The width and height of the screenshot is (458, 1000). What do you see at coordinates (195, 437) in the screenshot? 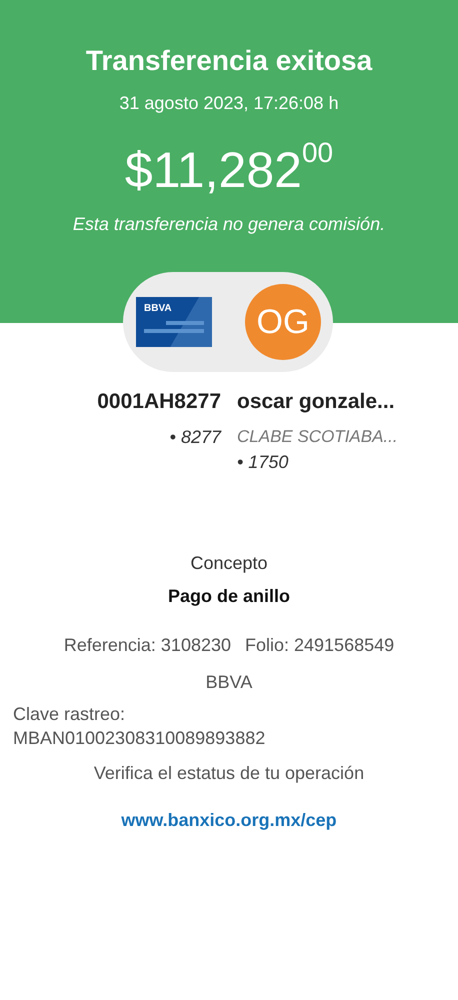
I see `account-detail: • 8277` at bounding box center [195, 437].